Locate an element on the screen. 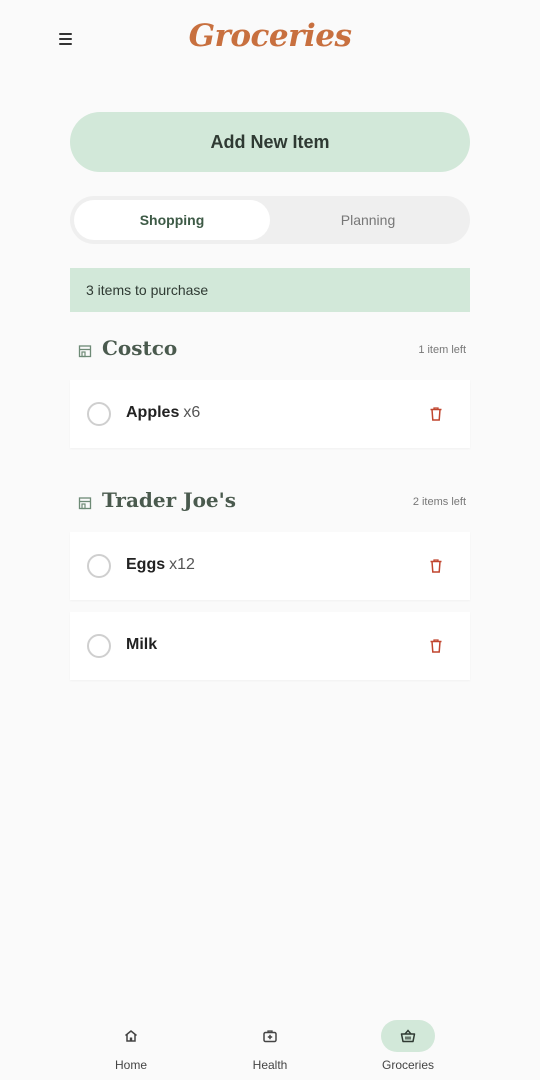 This screenshot has height=1080, width=540. basket-icon is located at coordinates (408, 1036).